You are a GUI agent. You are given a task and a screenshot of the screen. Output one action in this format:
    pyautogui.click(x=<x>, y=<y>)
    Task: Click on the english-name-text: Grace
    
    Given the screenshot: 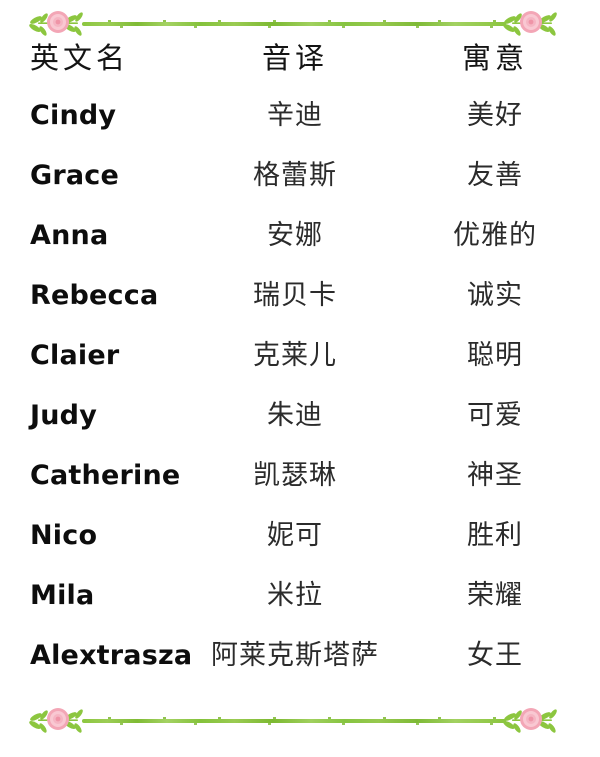 What is the action you would take?
    pyautogui.click(x=75, y=175)
    